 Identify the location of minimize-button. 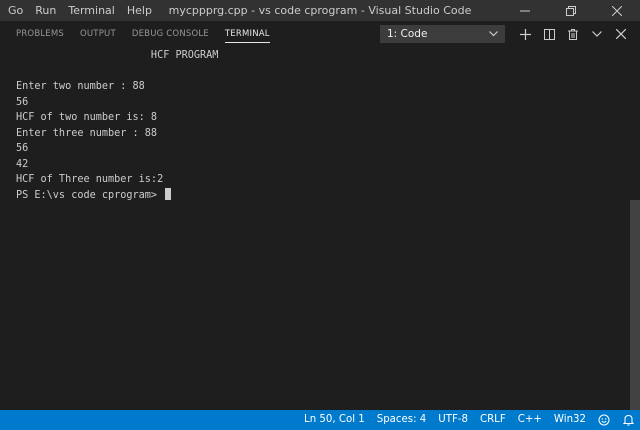
(525, 10).